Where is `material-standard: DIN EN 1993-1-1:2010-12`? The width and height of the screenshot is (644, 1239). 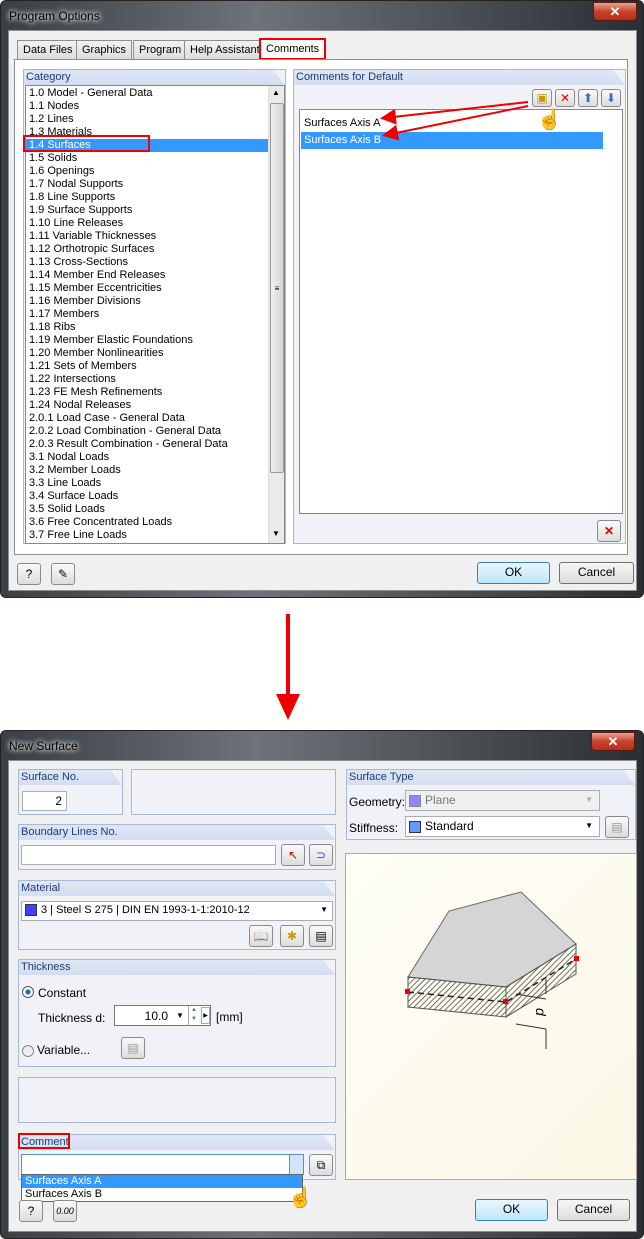
material-standard: DIN EN 1993-1-1:2010-12 is located at coordinates (185, 910).